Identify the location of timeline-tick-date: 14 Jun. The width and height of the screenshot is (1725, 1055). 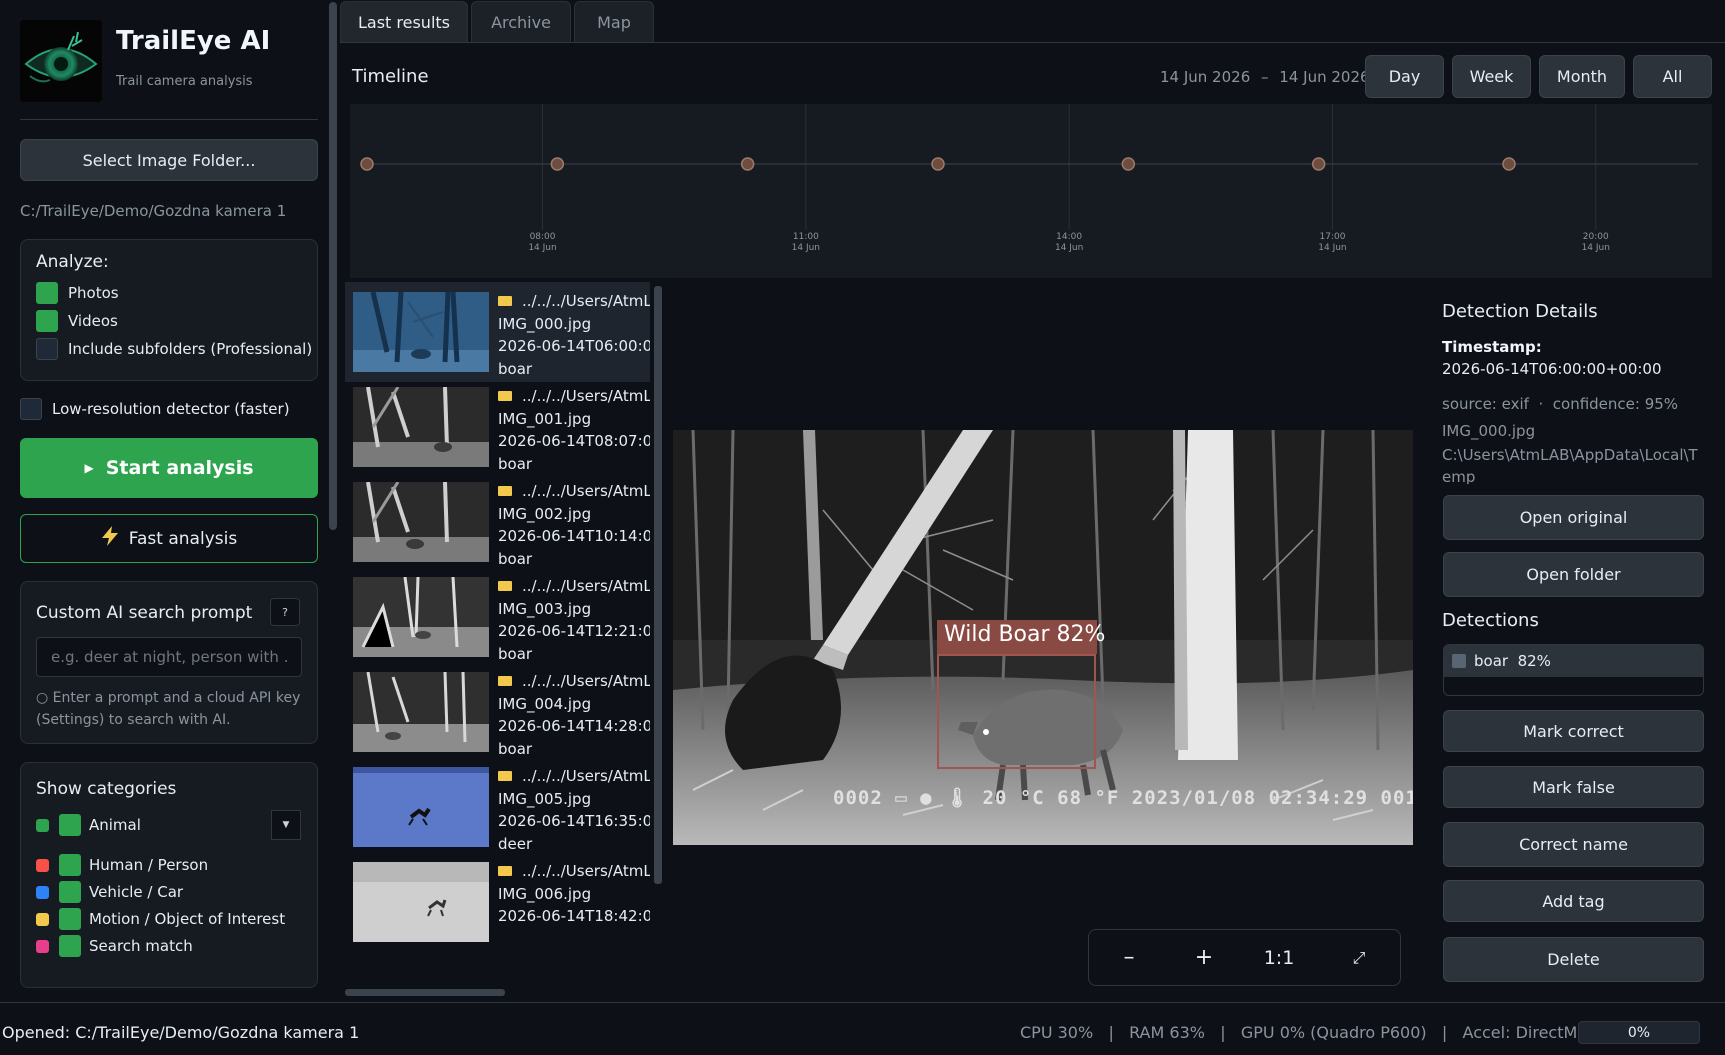
(806, 248).